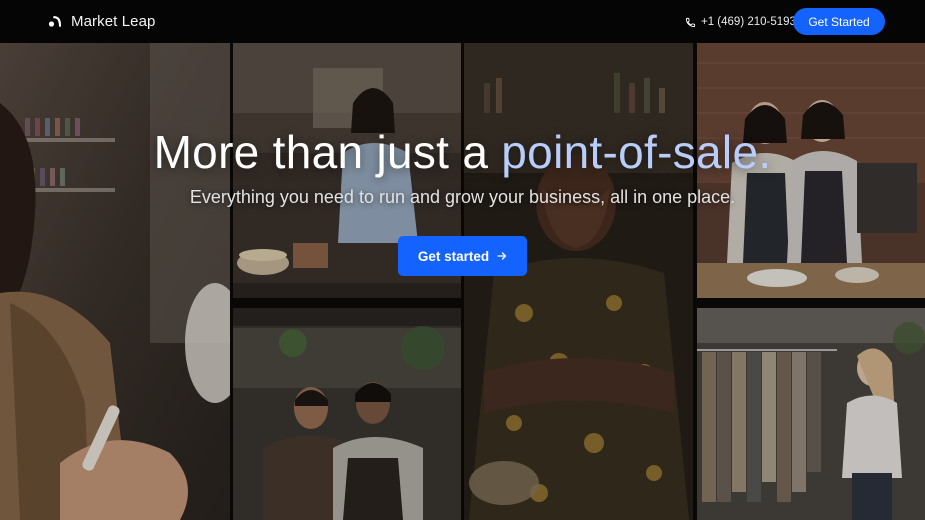 The width and height of the screenshot is (925, 520). I want to click on market-leap-logo-icon, so click(54, 21).